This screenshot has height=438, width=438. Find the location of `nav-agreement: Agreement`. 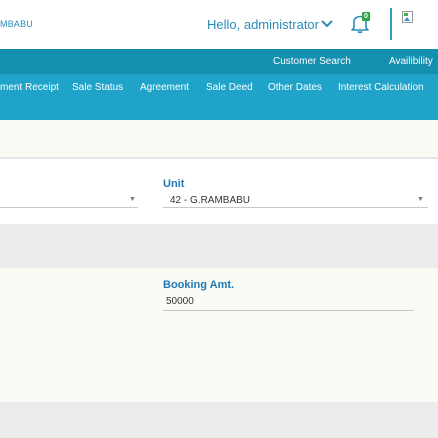

nav-agreement: Agreement is located at coordinates (164, 87).